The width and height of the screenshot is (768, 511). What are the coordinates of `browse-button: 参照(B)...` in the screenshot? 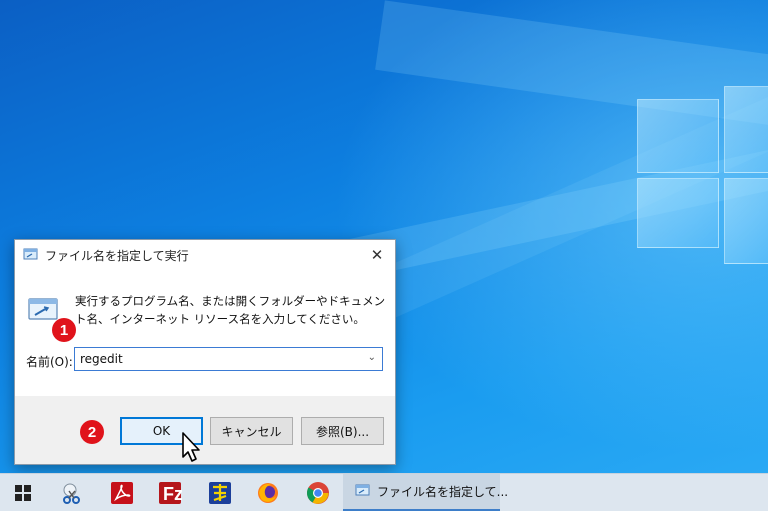 It's located at (342, 431).